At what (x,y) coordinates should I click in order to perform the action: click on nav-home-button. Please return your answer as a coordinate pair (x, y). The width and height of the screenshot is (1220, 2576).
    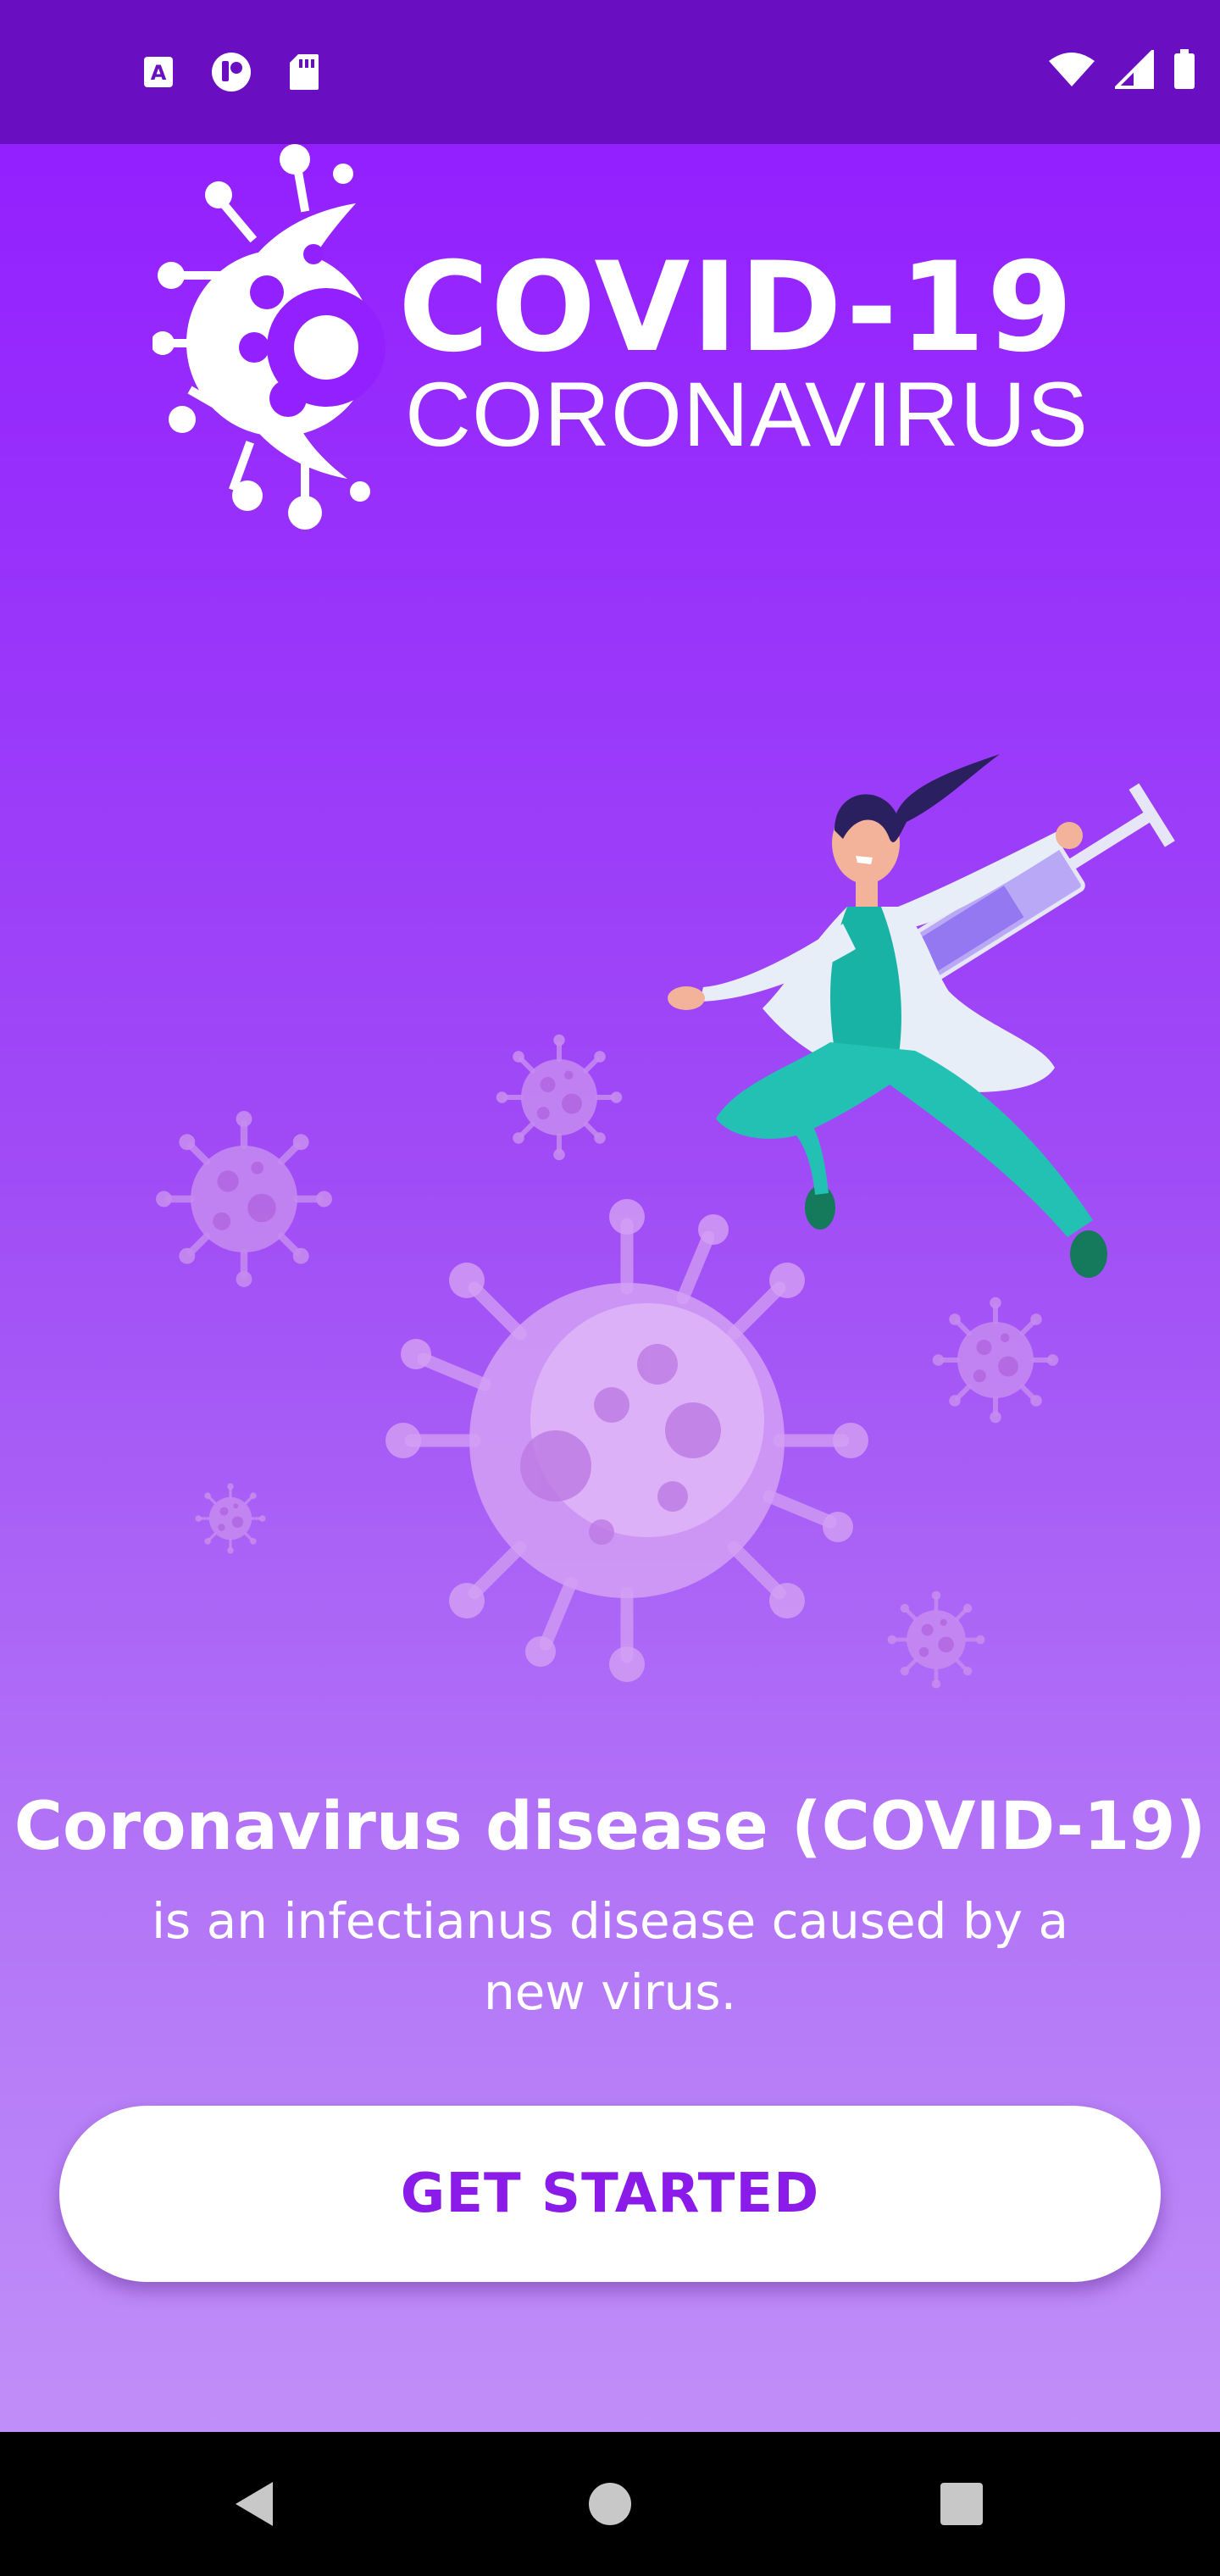
    Looking at the image, I should click on (610, 2504).